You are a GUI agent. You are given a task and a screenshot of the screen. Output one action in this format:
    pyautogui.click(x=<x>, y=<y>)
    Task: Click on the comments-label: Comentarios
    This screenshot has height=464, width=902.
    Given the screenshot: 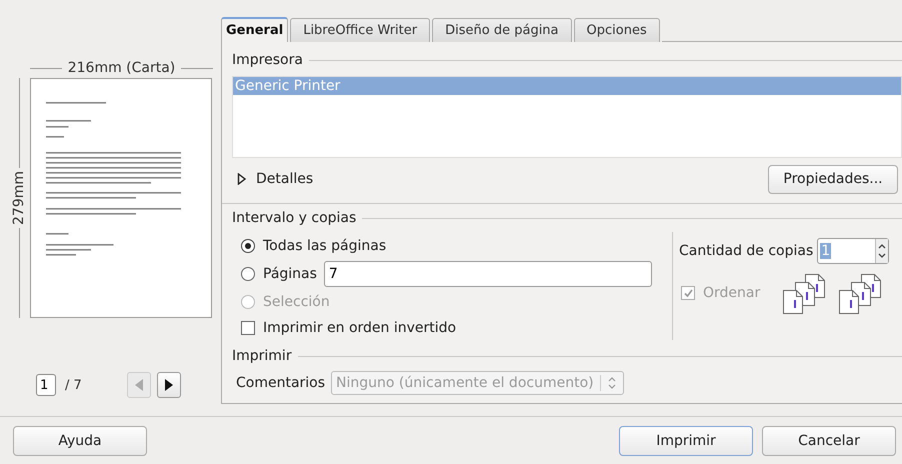 What is the action you would take?
    pyautogui.click(x=281, y=383)
    